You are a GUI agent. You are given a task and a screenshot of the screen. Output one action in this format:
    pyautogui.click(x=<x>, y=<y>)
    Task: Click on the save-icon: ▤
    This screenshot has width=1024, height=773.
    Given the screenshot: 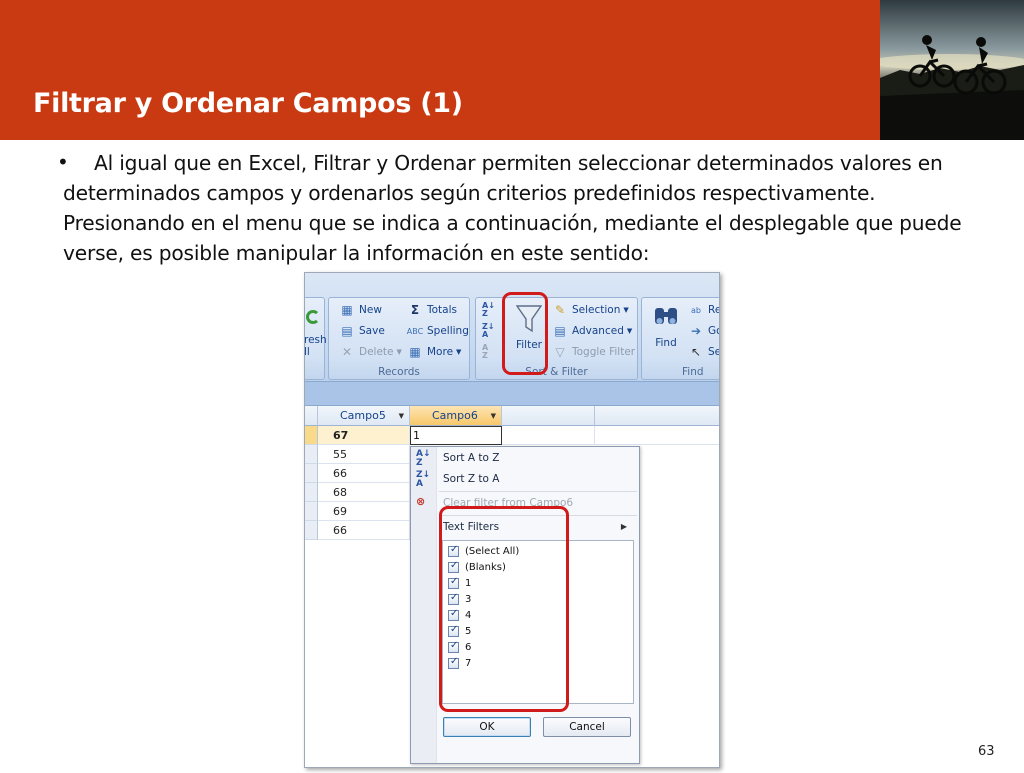 What is the action you would take?
    pyautogui.click(x=347, y=331)
    